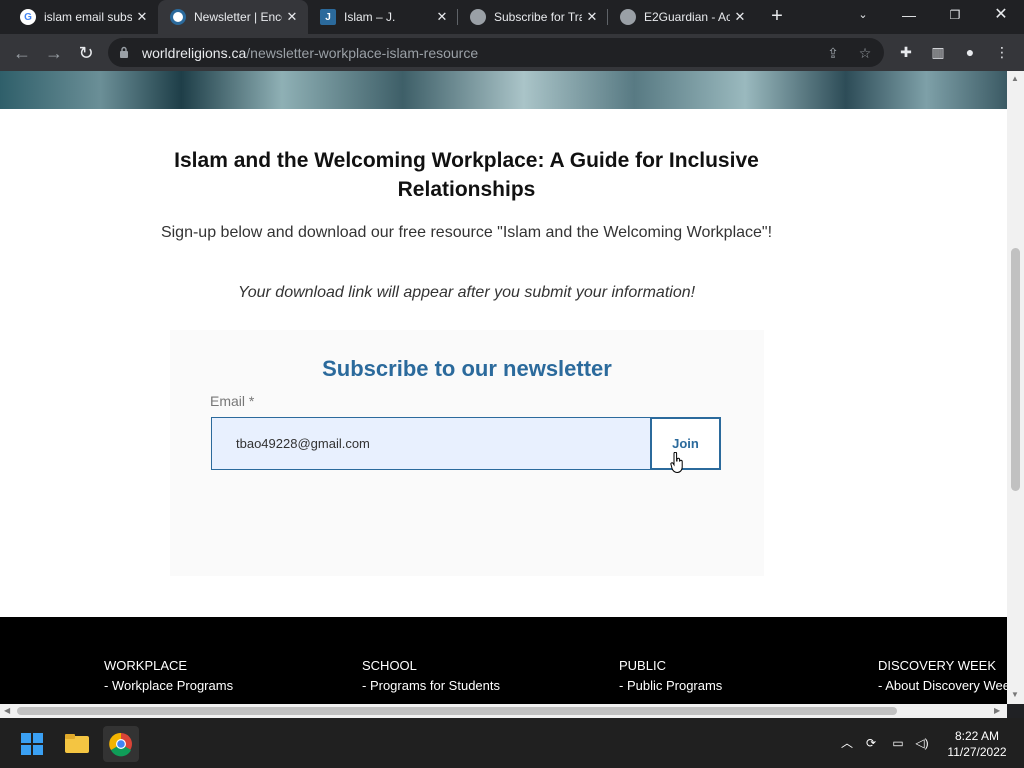 This screenshot has width=1024, height=768. I want to click on extensions-icon: ✚, so click(906, 52).